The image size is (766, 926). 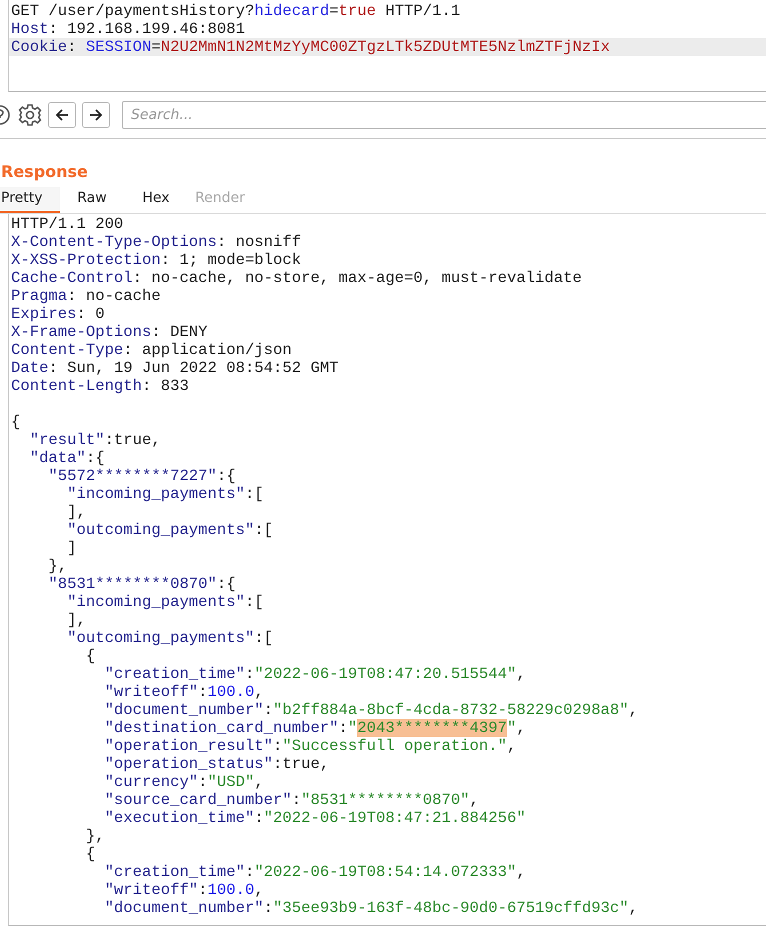 I want to click on code-line: "result":true,, so click(x=95, y=440).